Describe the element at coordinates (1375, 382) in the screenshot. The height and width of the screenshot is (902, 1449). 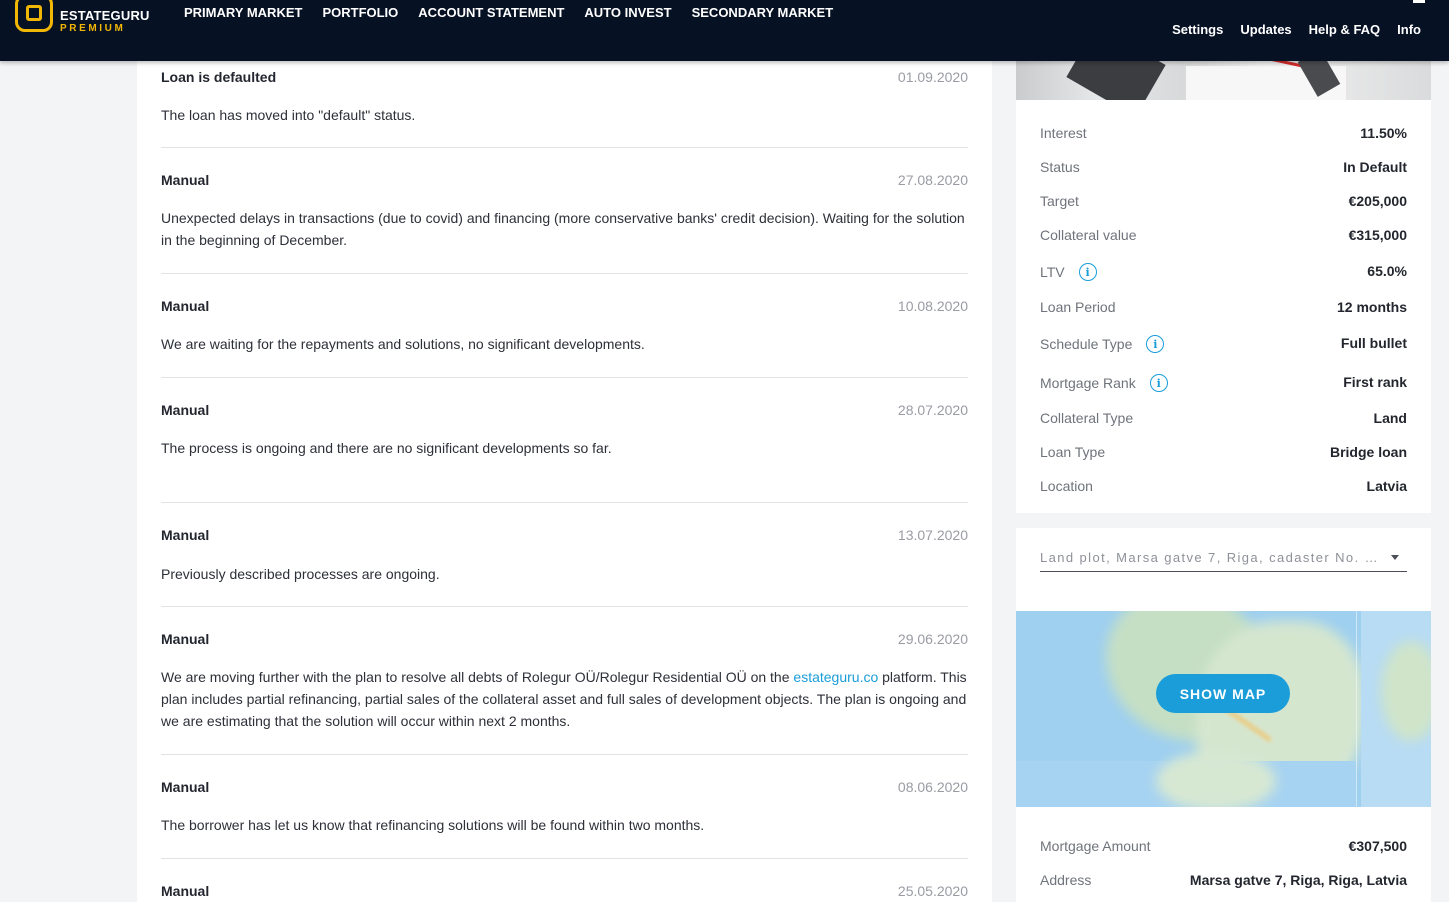
I see `detail-value: First rank` at that location.